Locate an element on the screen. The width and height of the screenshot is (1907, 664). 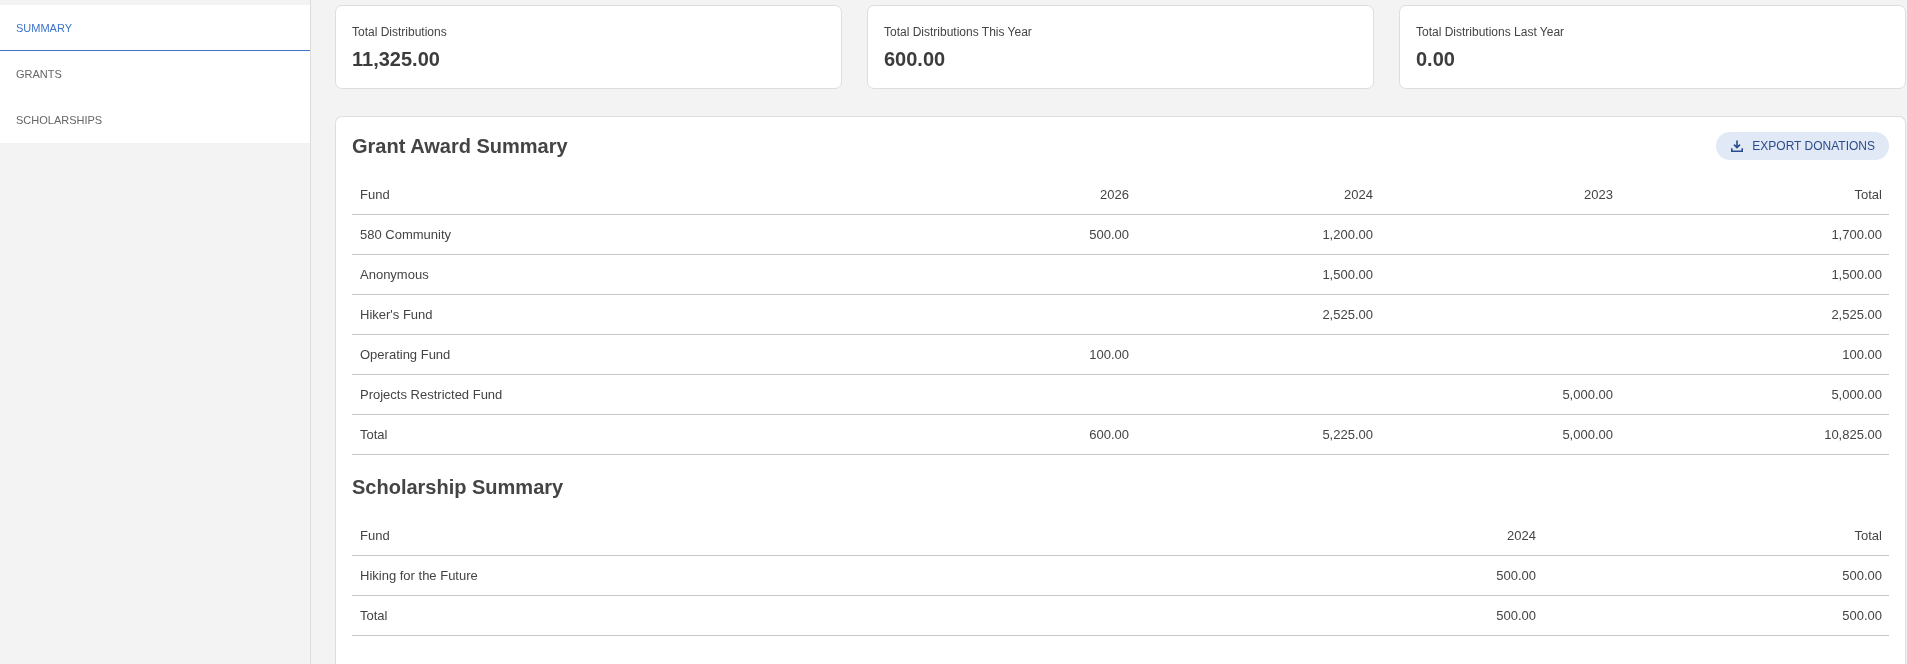
nav-tab: GRANTS is located at coordinates (155, 74).